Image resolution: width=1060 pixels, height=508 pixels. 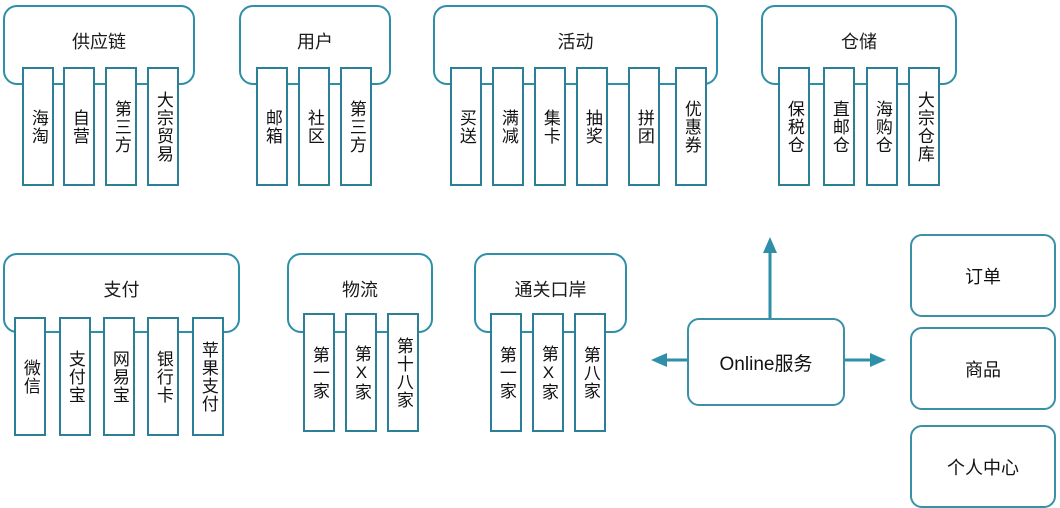 I want to click on leaf-label: 大宗贸易, so click(x=163, y=126).